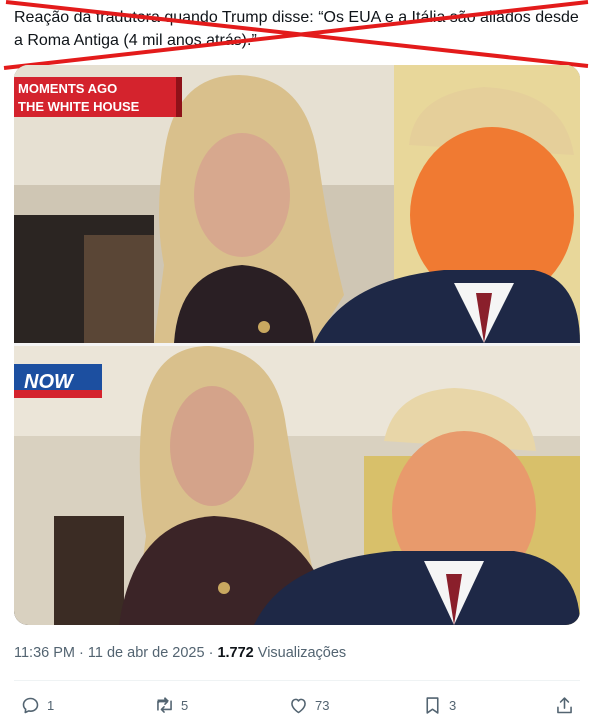 This screenshot has width=592, height=721. I want to click on top-banner-line1: MOMENTS AGO, so click(67, 88).